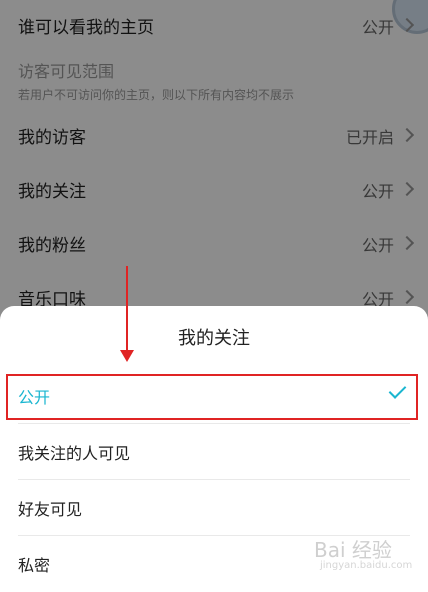 The image size is (428, 592). What do you see at coordinates (353, 550) in the screenshot?
I see `watermark-logo: Bai 经验` at bounding box center [353, 550].